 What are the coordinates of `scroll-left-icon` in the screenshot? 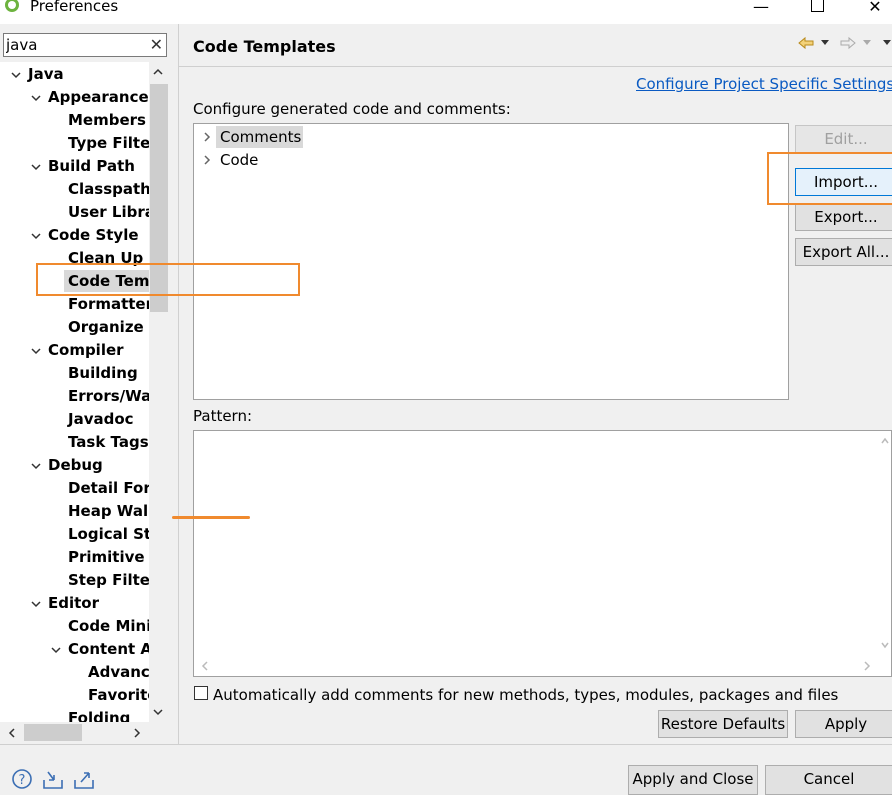 It's located at (12, 733).